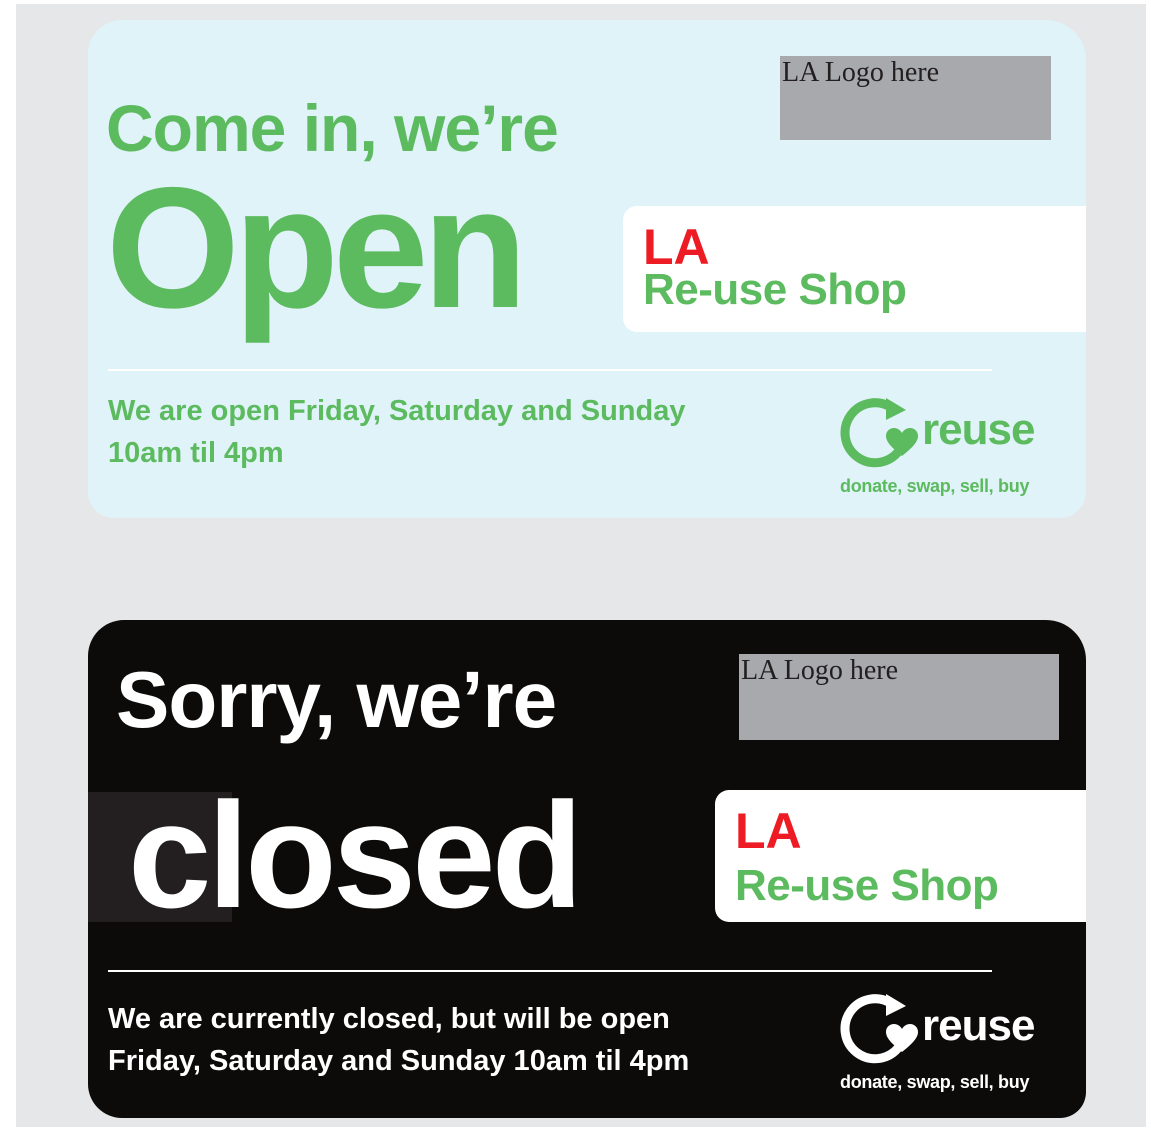  What do you see at coordinates (900, 856) in the screenshot?
I see `closed-shop-label: LA Re-use Shop` at bounding box center [900, 856].